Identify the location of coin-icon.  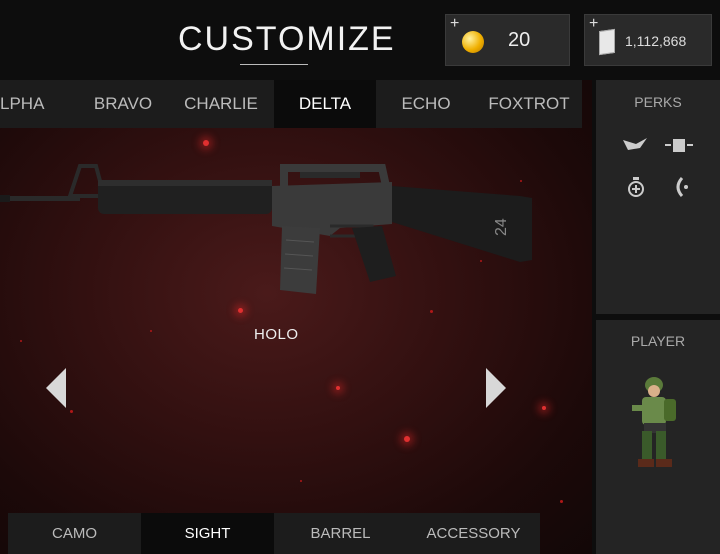
(473, 42).